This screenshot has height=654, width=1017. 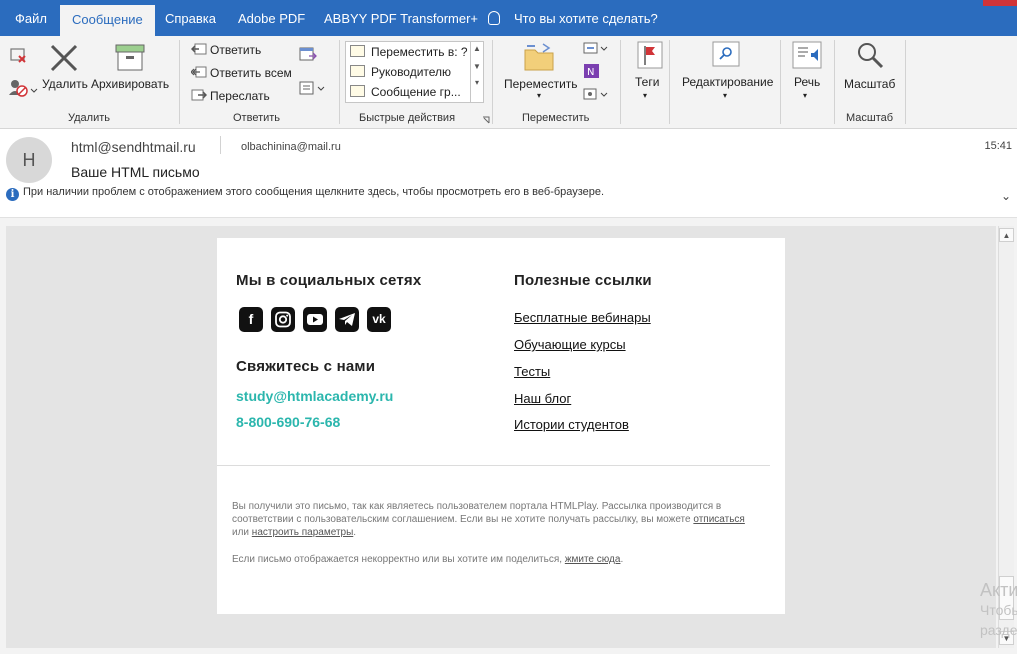 I want to click on reply-all-button: Ответить всем, so click(x=251, y=73).